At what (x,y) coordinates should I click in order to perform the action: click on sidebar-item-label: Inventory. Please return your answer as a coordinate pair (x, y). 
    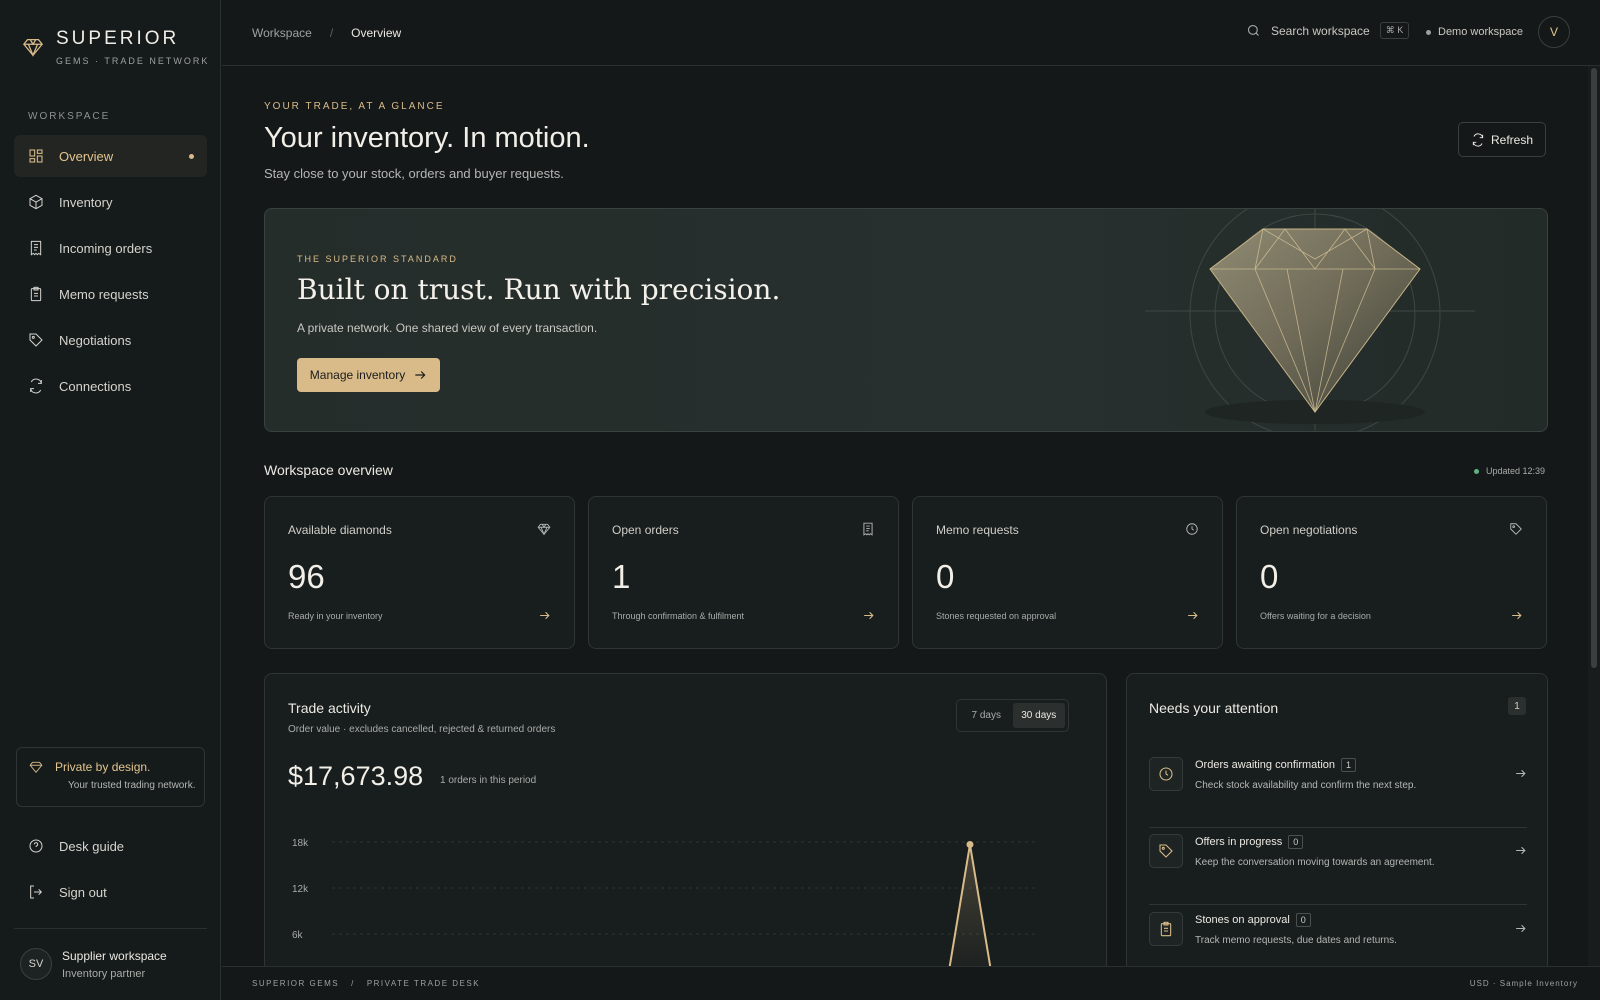
    Looking at the image, I should click on (86, 202).